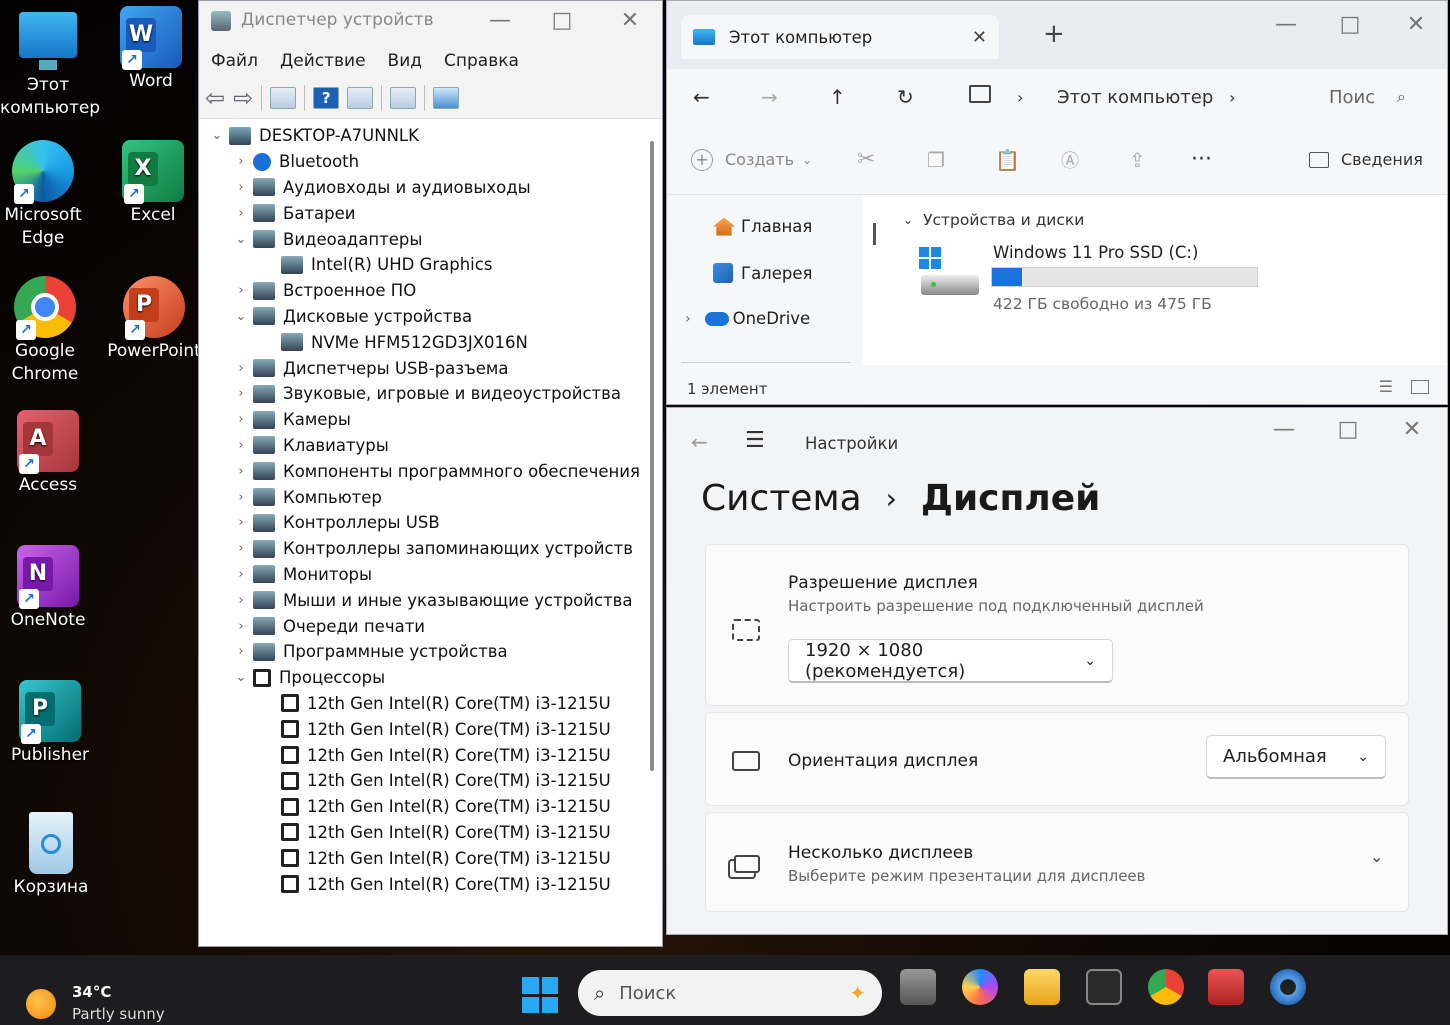 This screenshot has width=1450, height=1025. Describe the element at coordinates (430, 471) in the screenshot. I see `tree-node: › Компоненты программного обеспечения` at that location.